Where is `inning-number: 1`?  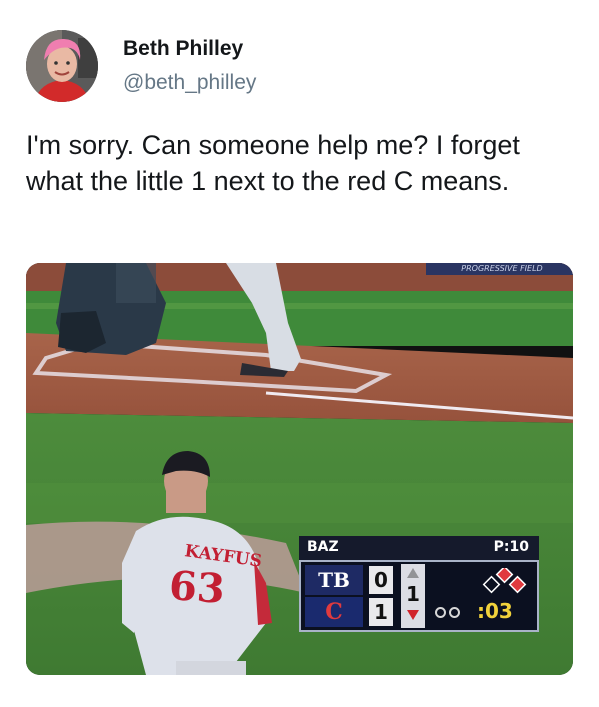
inning-number: 1 is located at coordinates (413, 594).